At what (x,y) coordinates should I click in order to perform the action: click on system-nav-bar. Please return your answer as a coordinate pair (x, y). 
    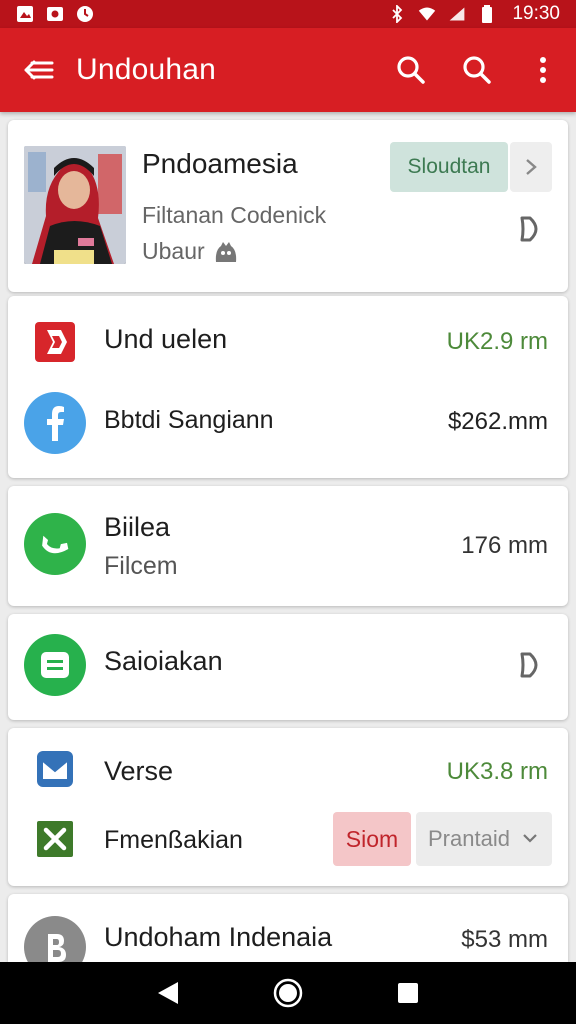
    Looking at the image, I should click on (288, 993).